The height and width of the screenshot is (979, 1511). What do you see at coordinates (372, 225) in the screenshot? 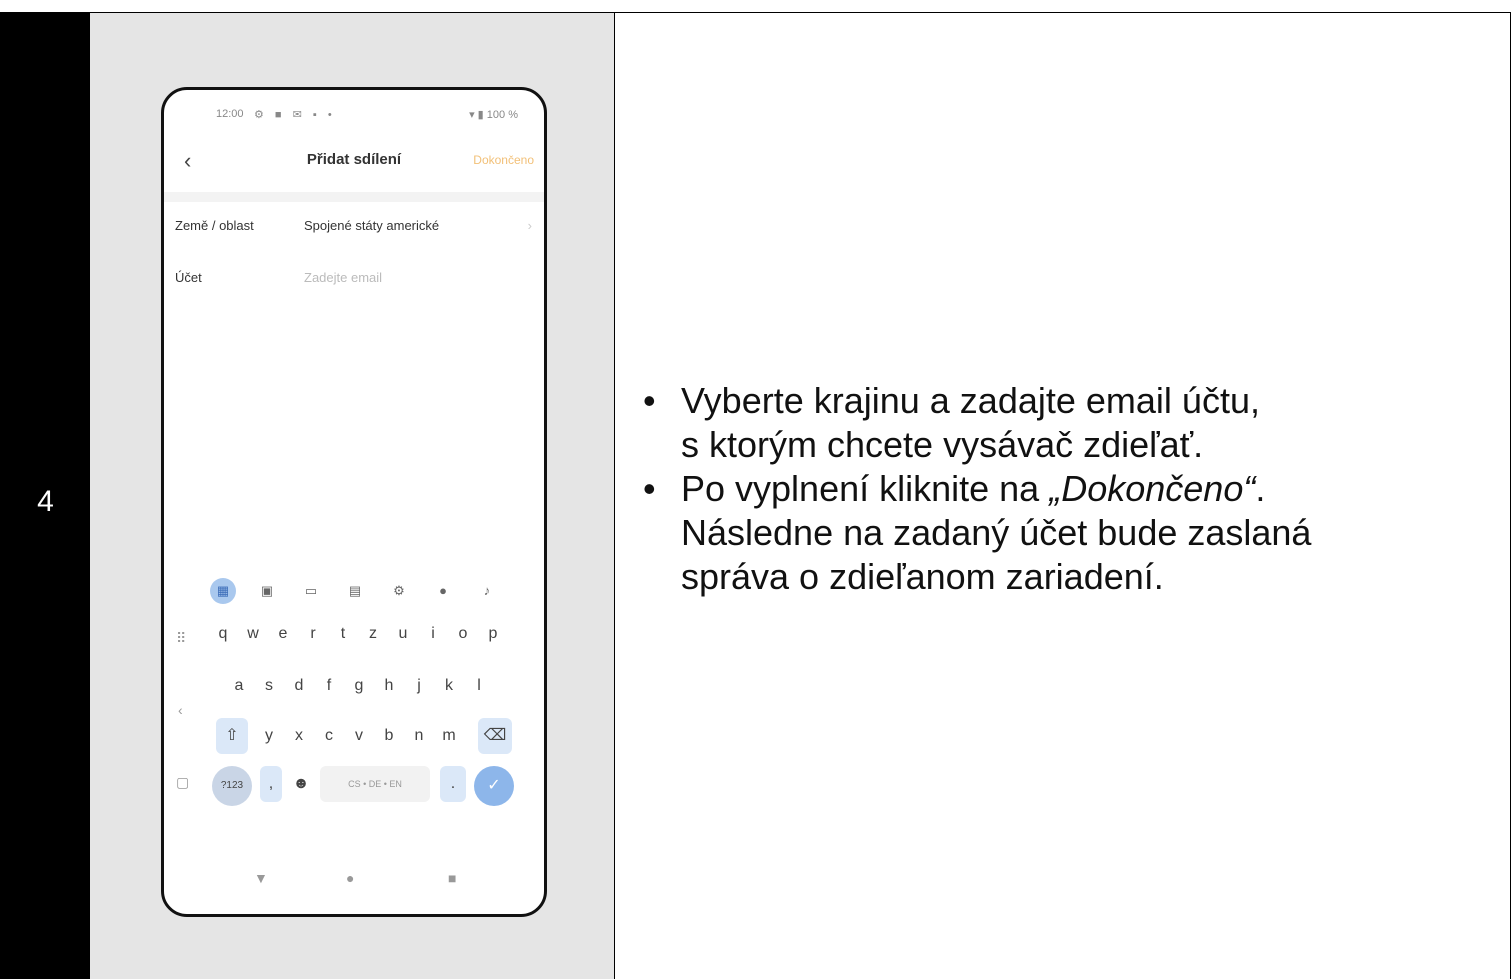
I see `country-value: Spojené státy americké` at bounding box center [372, 225].